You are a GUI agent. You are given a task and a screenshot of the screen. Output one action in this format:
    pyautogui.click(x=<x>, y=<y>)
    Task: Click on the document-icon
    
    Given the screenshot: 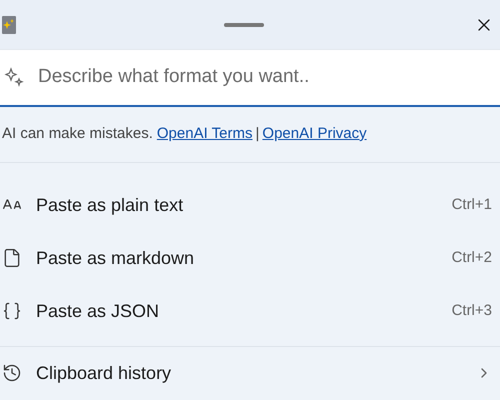 What is the action you would take?
    pyautogui.click(x=12, y=258)
    